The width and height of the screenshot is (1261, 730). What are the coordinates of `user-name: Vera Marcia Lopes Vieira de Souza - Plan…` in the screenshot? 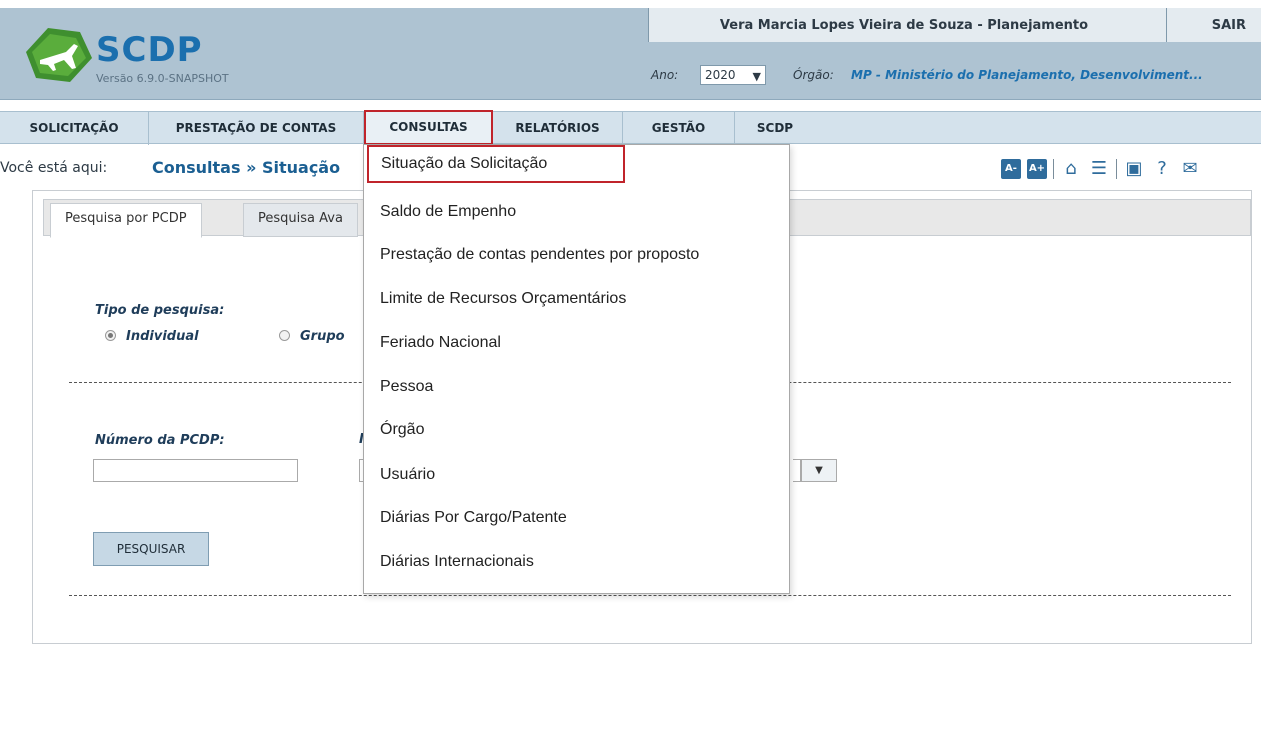 It's located at (904, 25).